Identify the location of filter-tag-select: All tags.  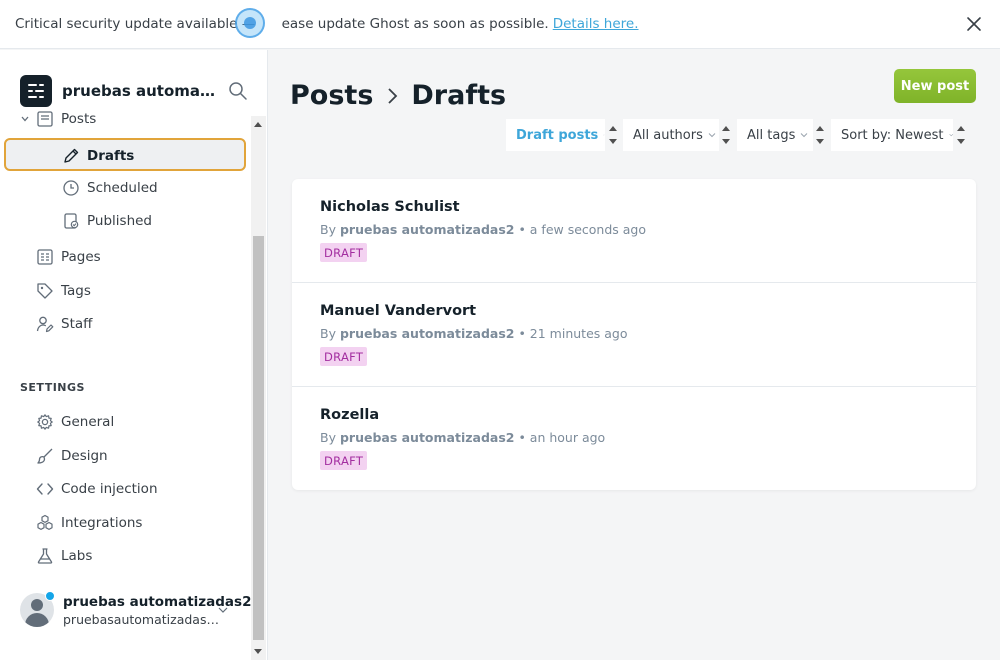
(775, 135).